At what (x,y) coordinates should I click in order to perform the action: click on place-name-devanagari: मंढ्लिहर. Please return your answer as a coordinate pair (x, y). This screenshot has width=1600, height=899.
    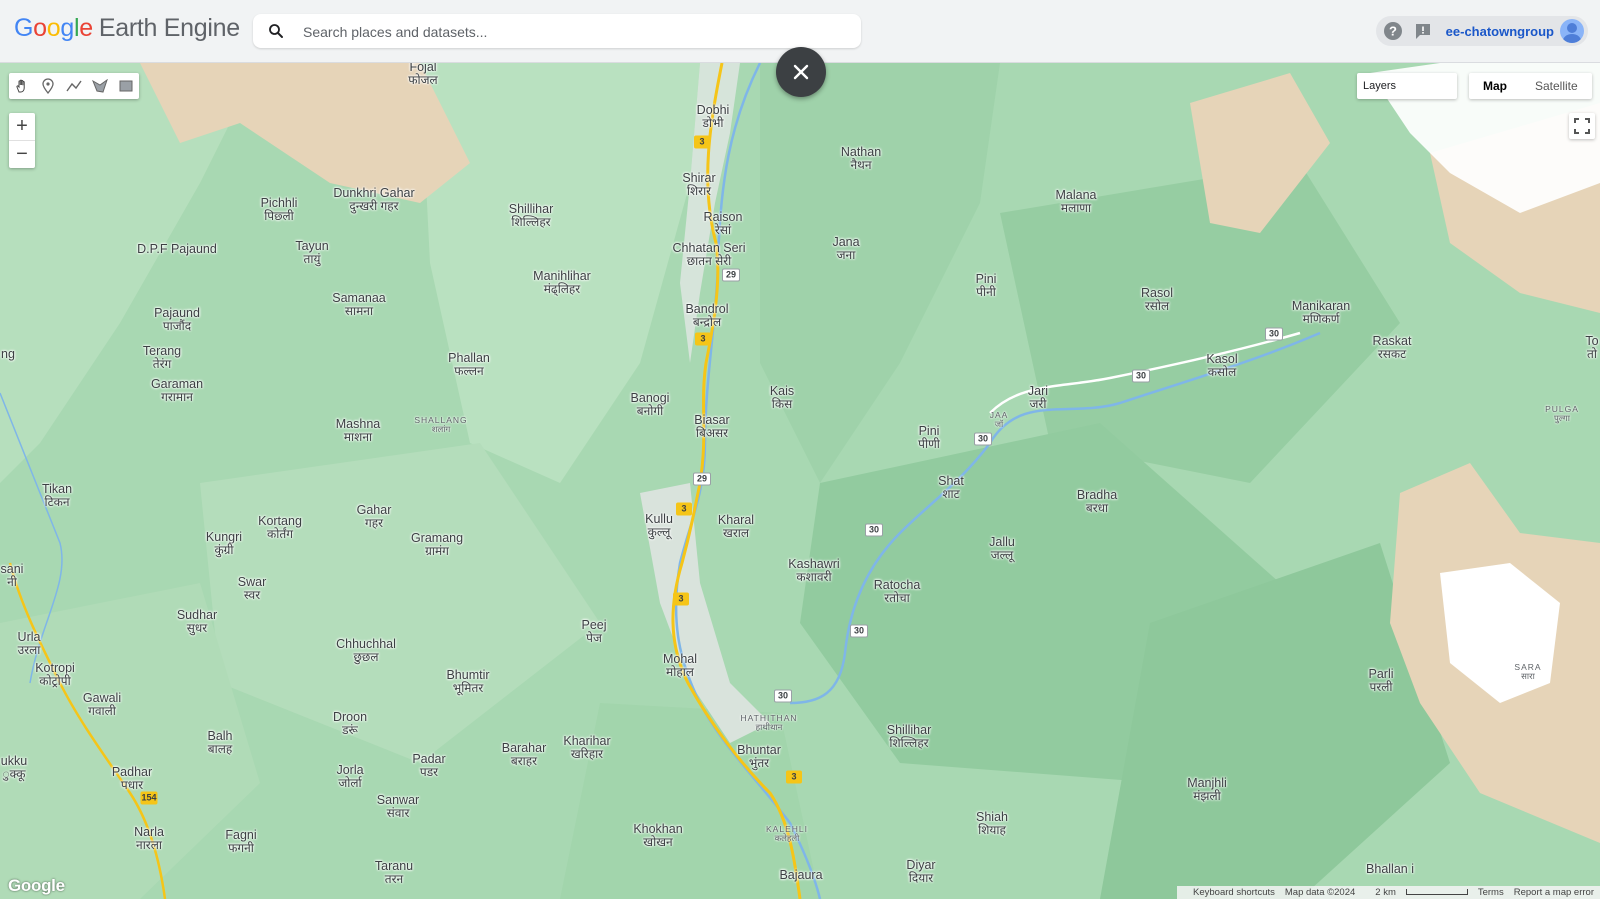
    Looking at the image, I should click on (562, 289).